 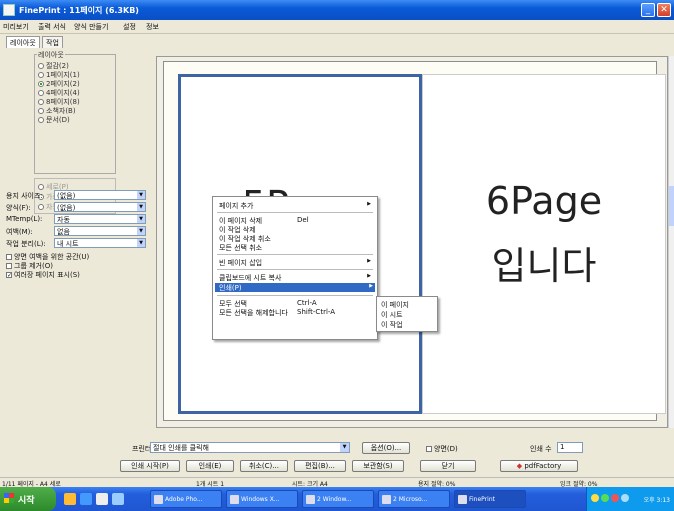 I want to click on menu-item-settings: 설정, so click(x=129, y=27).